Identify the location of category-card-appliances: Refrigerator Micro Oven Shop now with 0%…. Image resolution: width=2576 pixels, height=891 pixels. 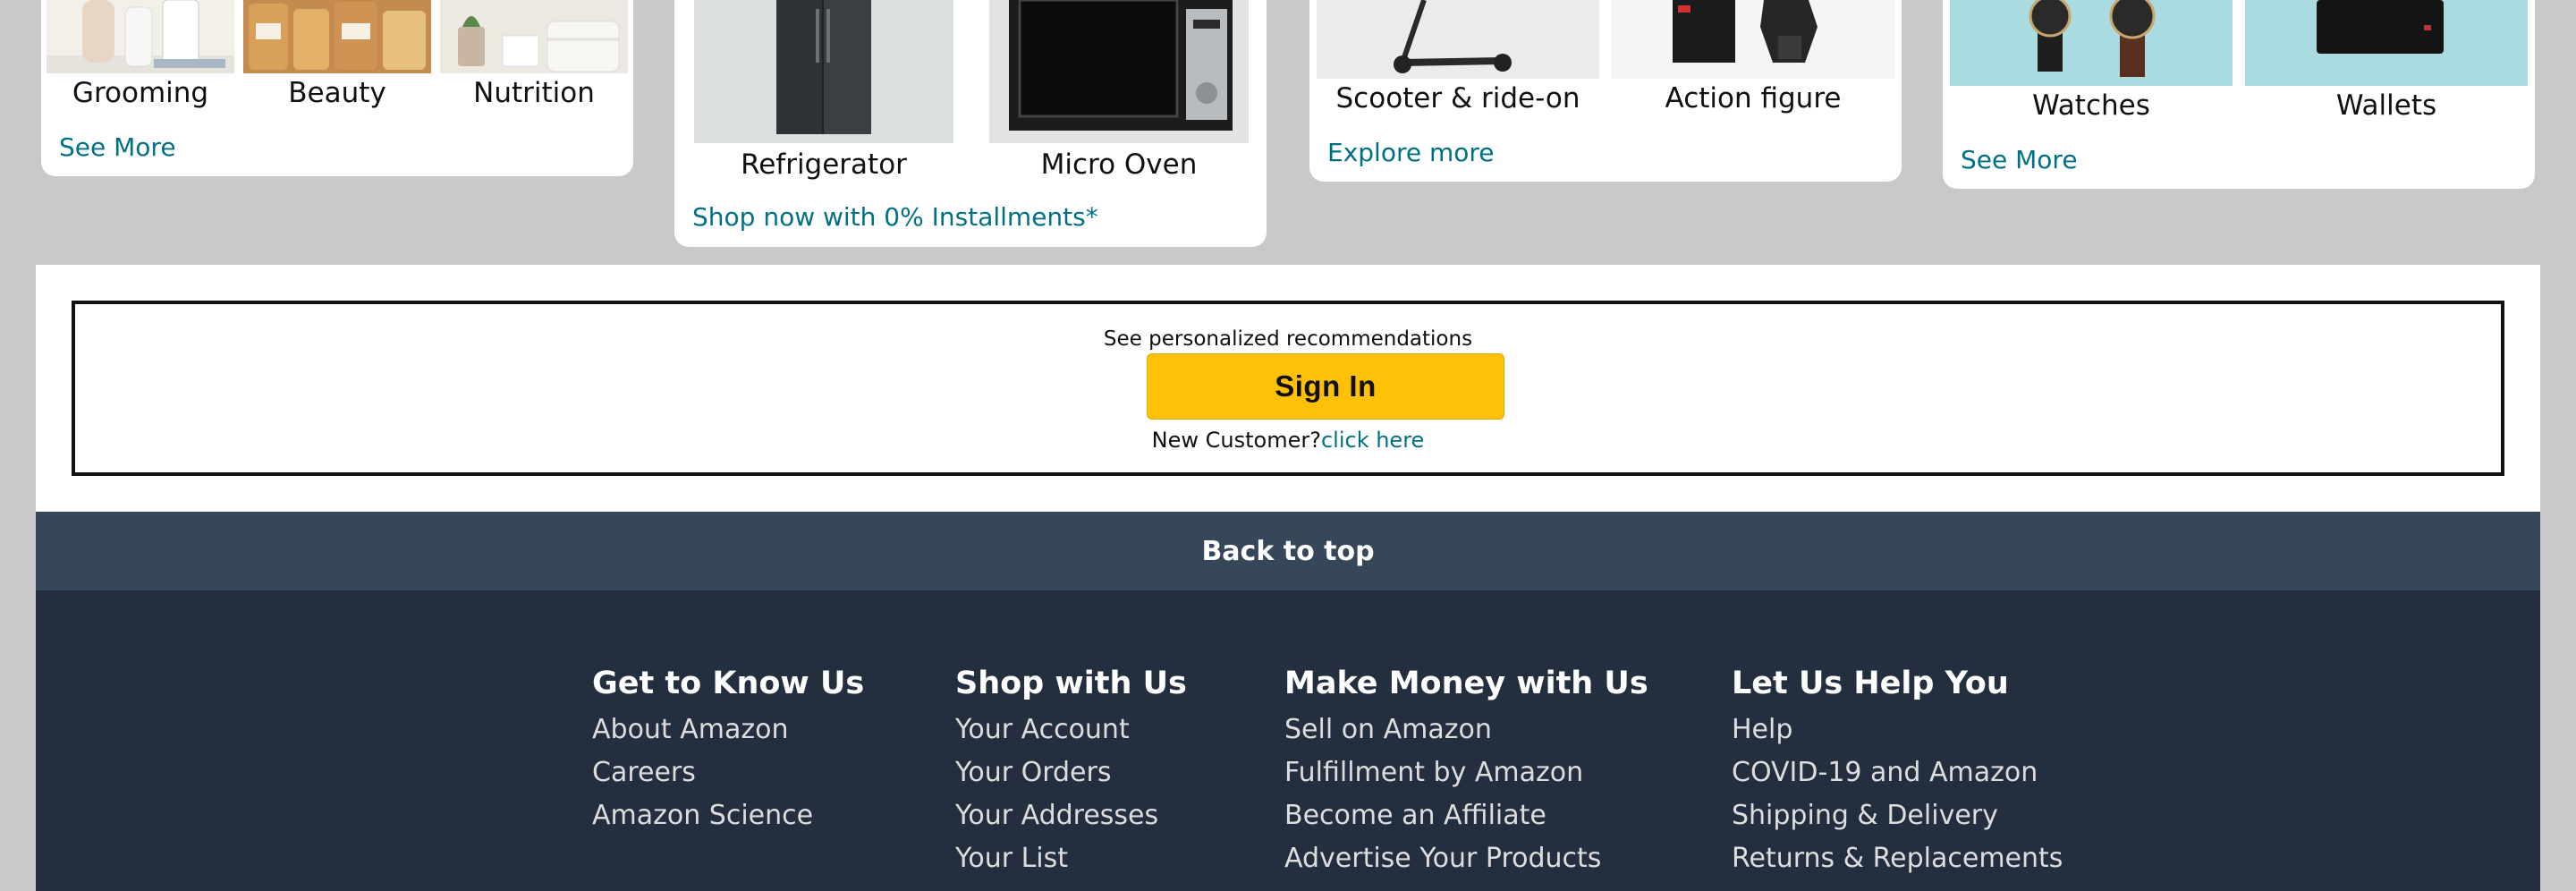
(970, 123).